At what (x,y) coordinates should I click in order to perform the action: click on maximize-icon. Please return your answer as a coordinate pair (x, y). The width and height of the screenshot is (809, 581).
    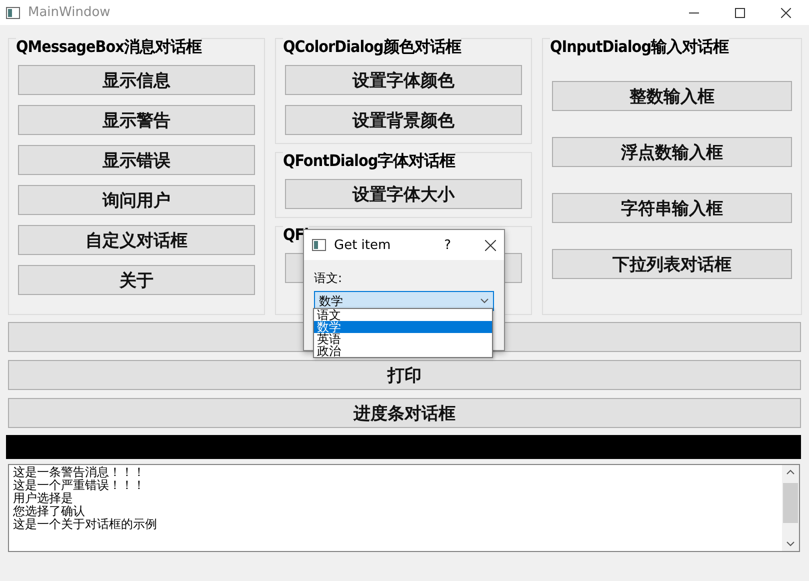
    Looking at the image, I should click on (740, 13).